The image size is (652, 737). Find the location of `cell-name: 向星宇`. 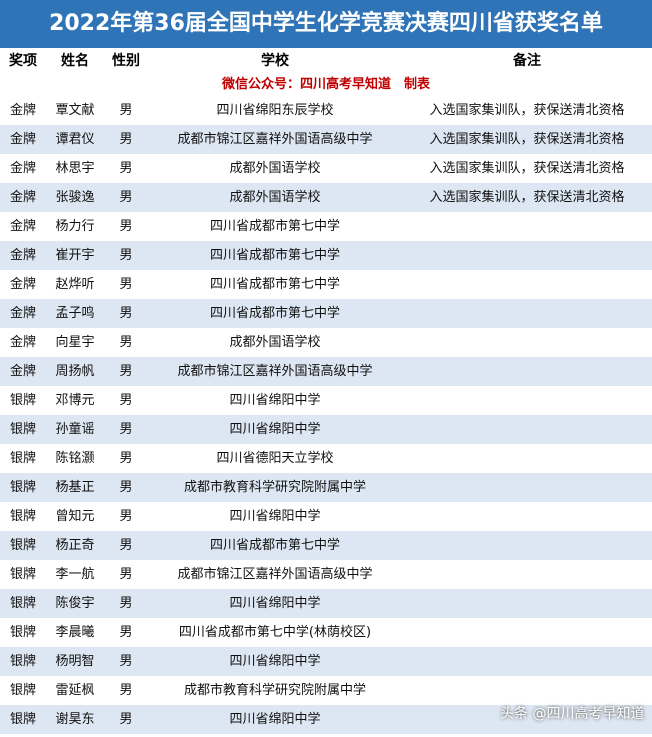

cell-name: 向星宇 is located at coordinates (75, 342).